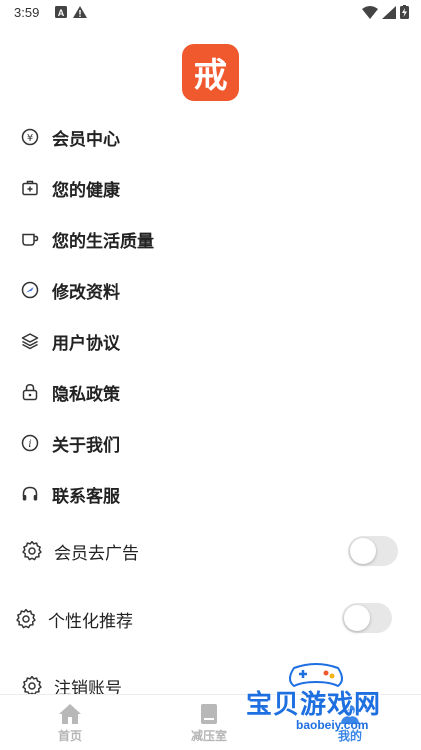 Image resolution: width=421 pixels, height=750 pixels. I want to click on personalized-recommendation-toggle, so click(367, 618).